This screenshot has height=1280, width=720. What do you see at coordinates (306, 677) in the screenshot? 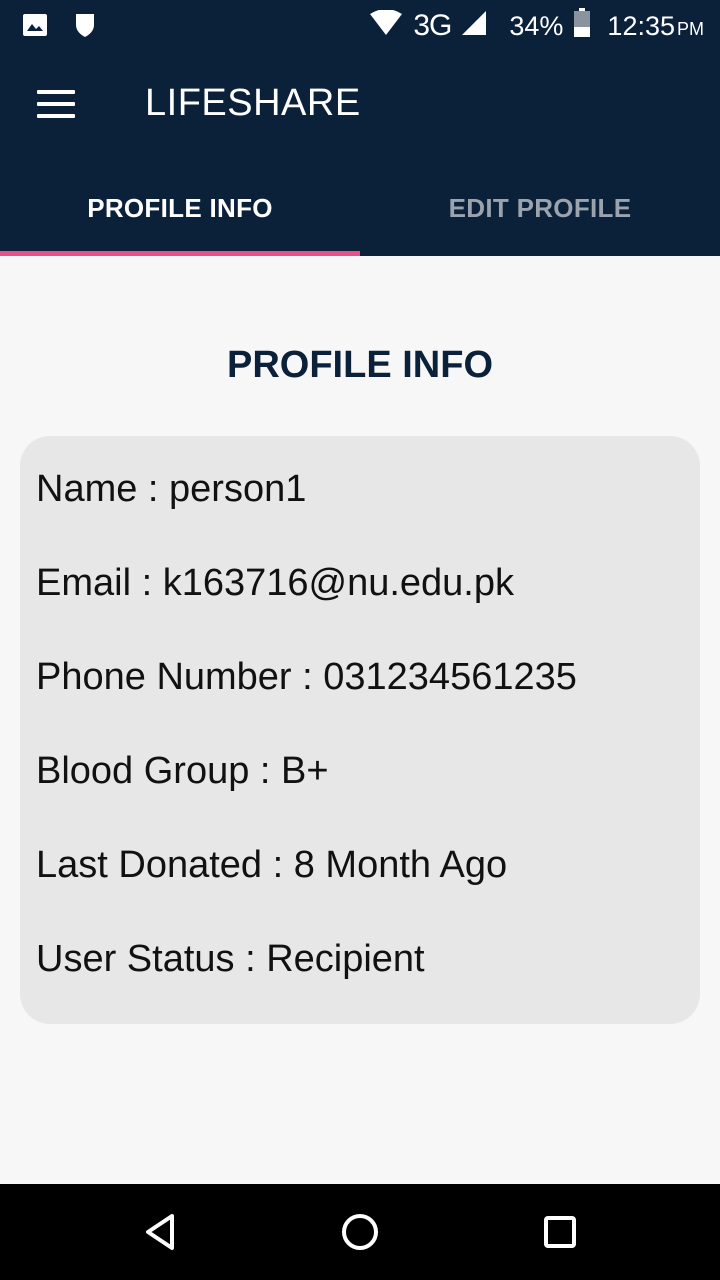
I see `phone-field: Phone Number : 031234561235` at bounding box center [306, 677].